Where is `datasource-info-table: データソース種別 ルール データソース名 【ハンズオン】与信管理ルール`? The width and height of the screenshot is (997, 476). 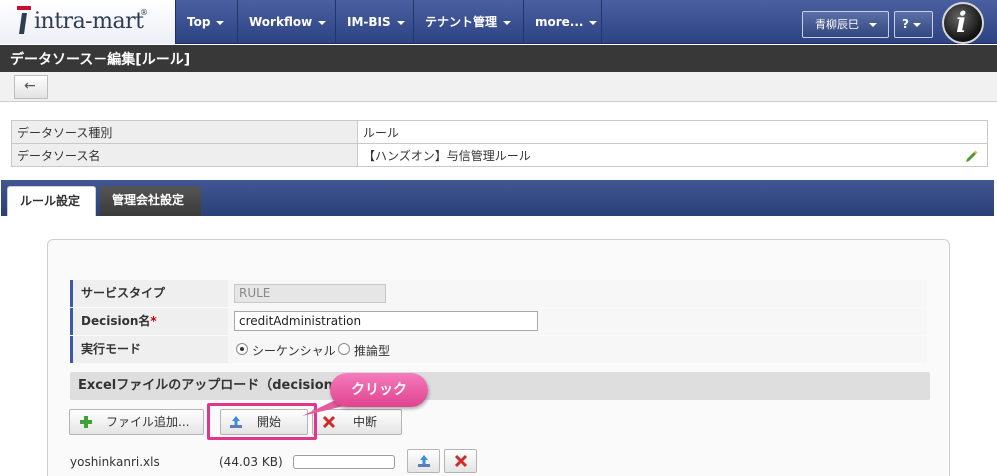 datasource-info-table: データソース種別 ルール データソース名 【ハンズオン】与信管理ルール is located at coordinates (499, 143).